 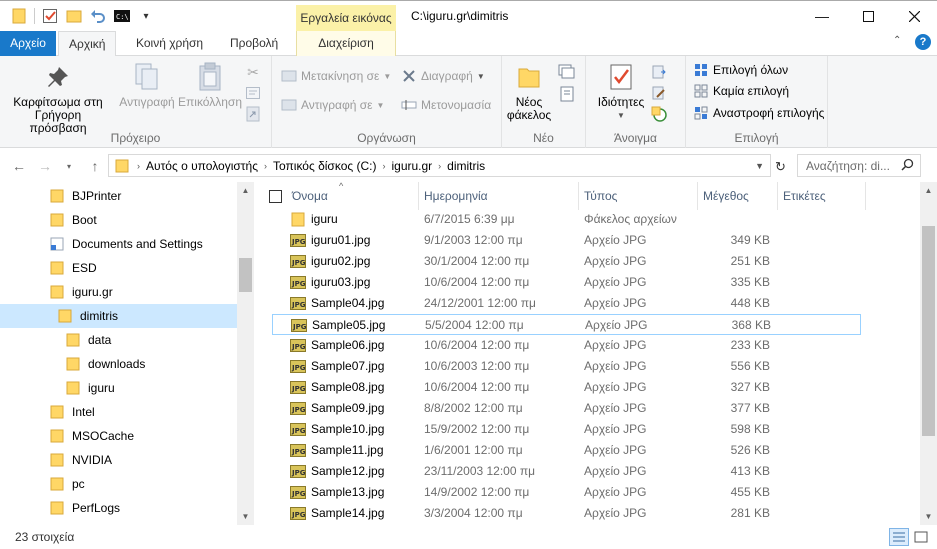 I want to click on tree-item: iguru.gr, so click(x=118, y=292).